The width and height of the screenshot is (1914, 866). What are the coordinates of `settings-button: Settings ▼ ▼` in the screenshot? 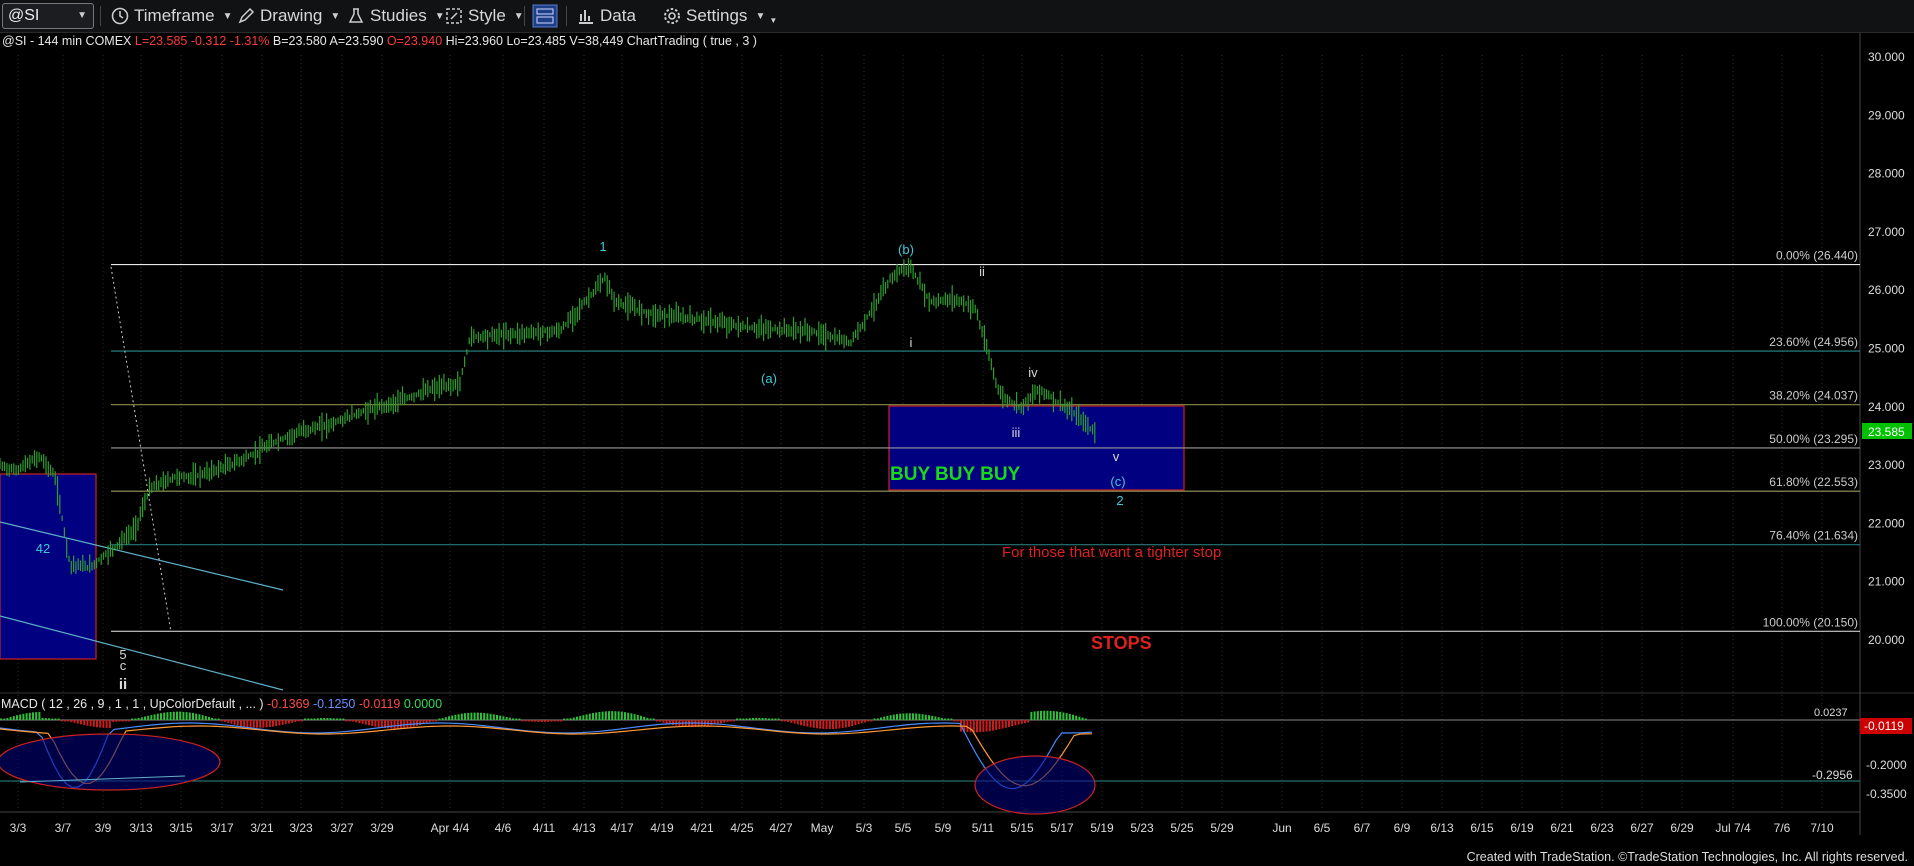 It's located at (719, 16).